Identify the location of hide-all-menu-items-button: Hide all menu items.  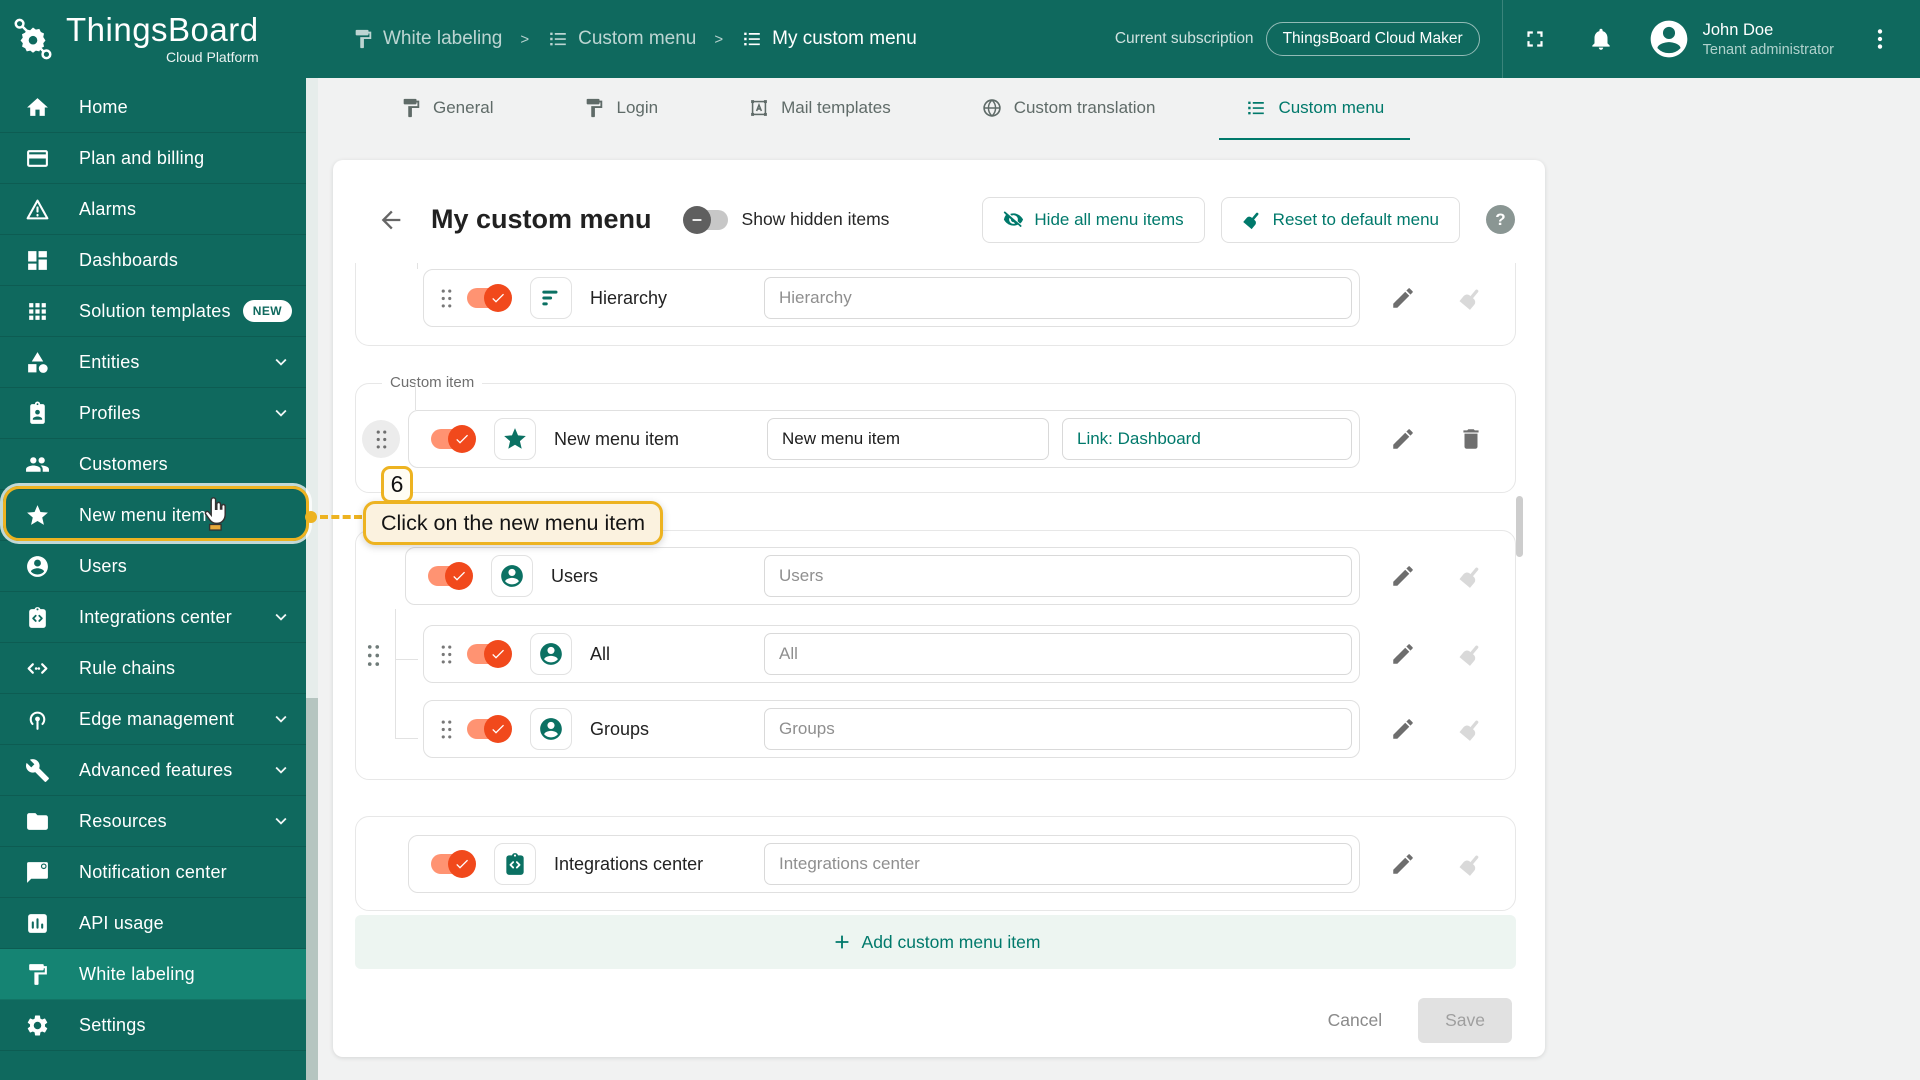
(1093, 219).